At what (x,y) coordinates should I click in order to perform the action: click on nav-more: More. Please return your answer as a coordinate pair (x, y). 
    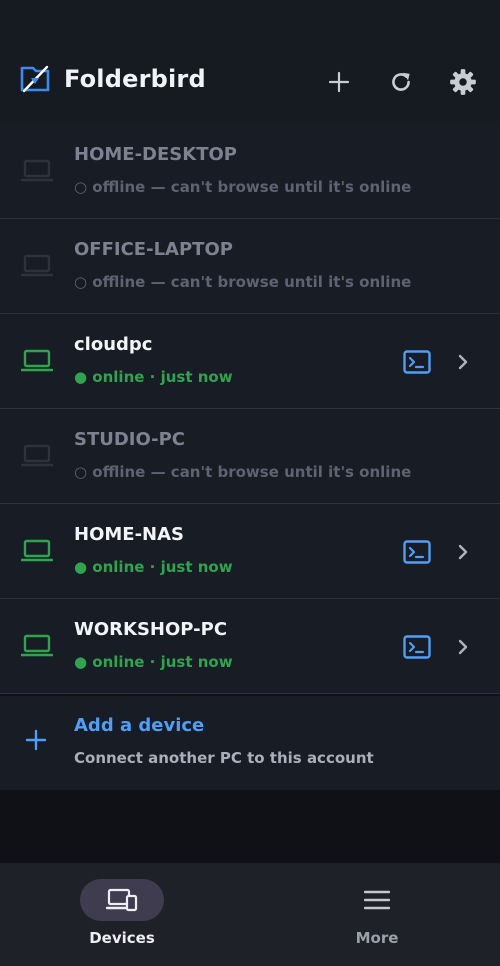
    Looking at the image, I should click on (375, 914).